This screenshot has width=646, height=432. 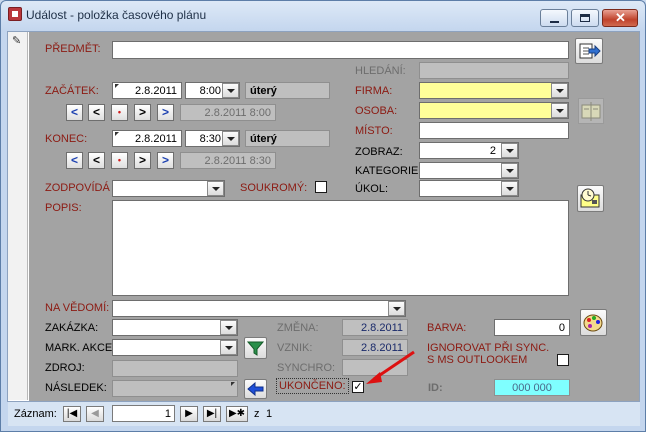 I want to click on zakazka-dropdown, so click(x=228, y=327).